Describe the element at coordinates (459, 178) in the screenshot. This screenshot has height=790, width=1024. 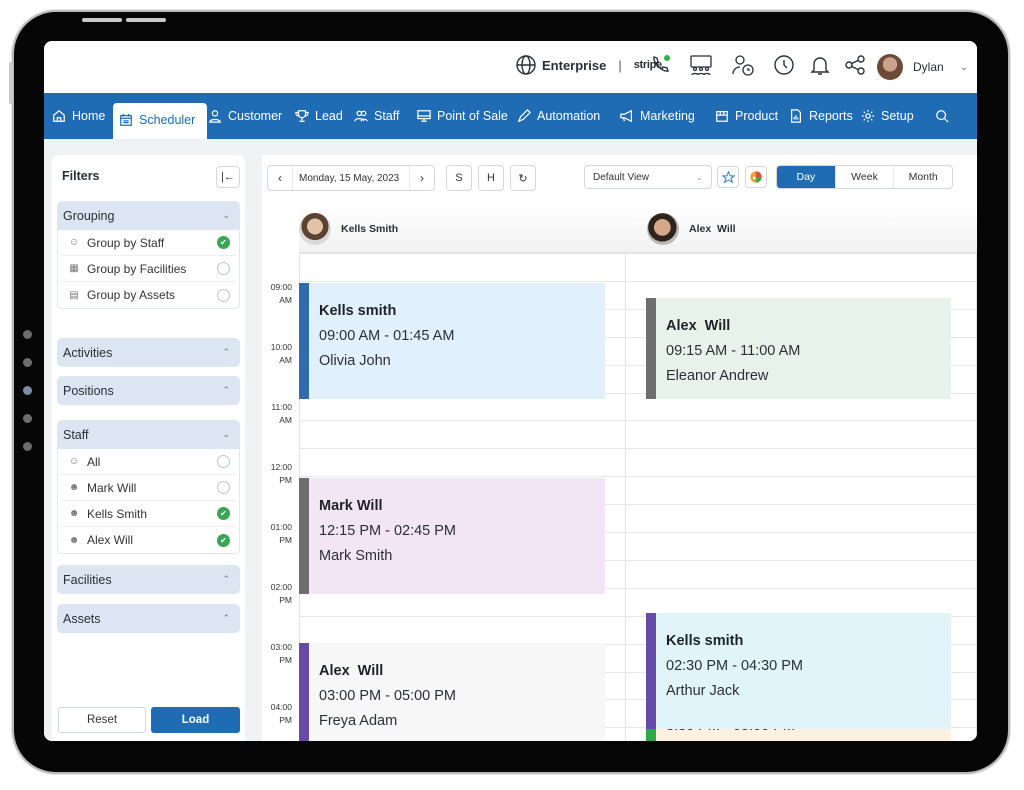
I see `s-button: S` at that location.